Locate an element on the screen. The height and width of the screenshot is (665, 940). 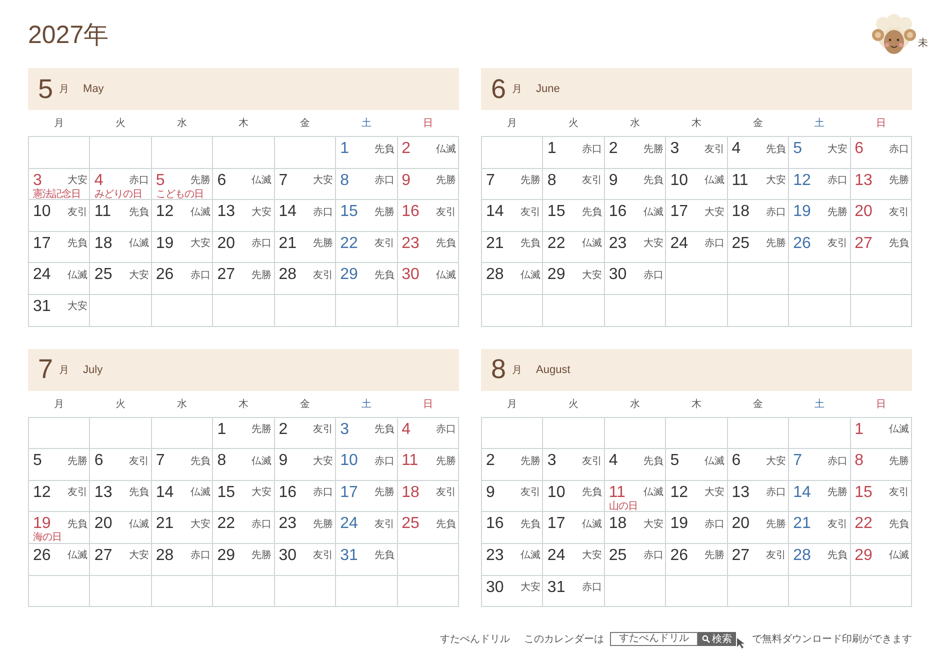
day-number: 3 is located at coordinates (675, 148).